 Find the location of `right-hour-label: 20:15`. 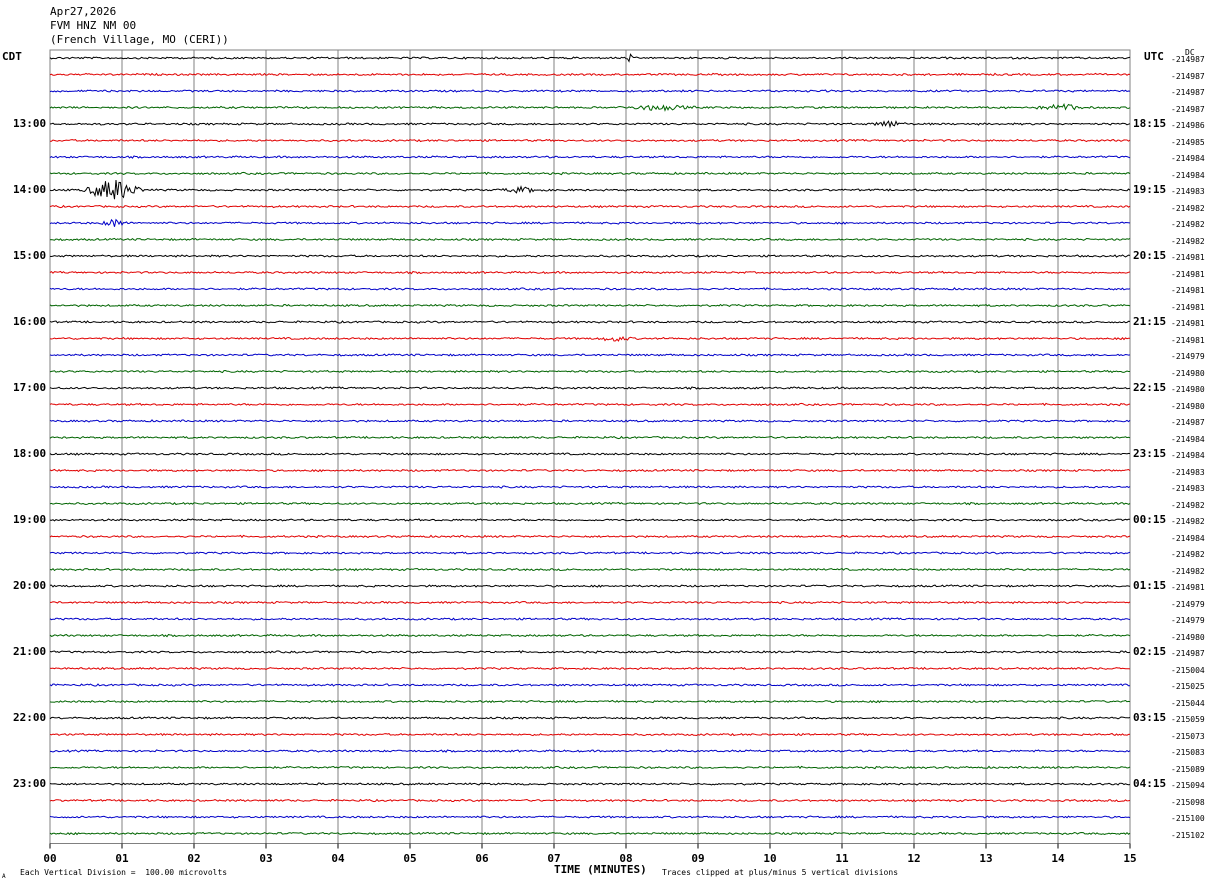

right-hour-label: 20:15 is located at coordinates (1150, 255).